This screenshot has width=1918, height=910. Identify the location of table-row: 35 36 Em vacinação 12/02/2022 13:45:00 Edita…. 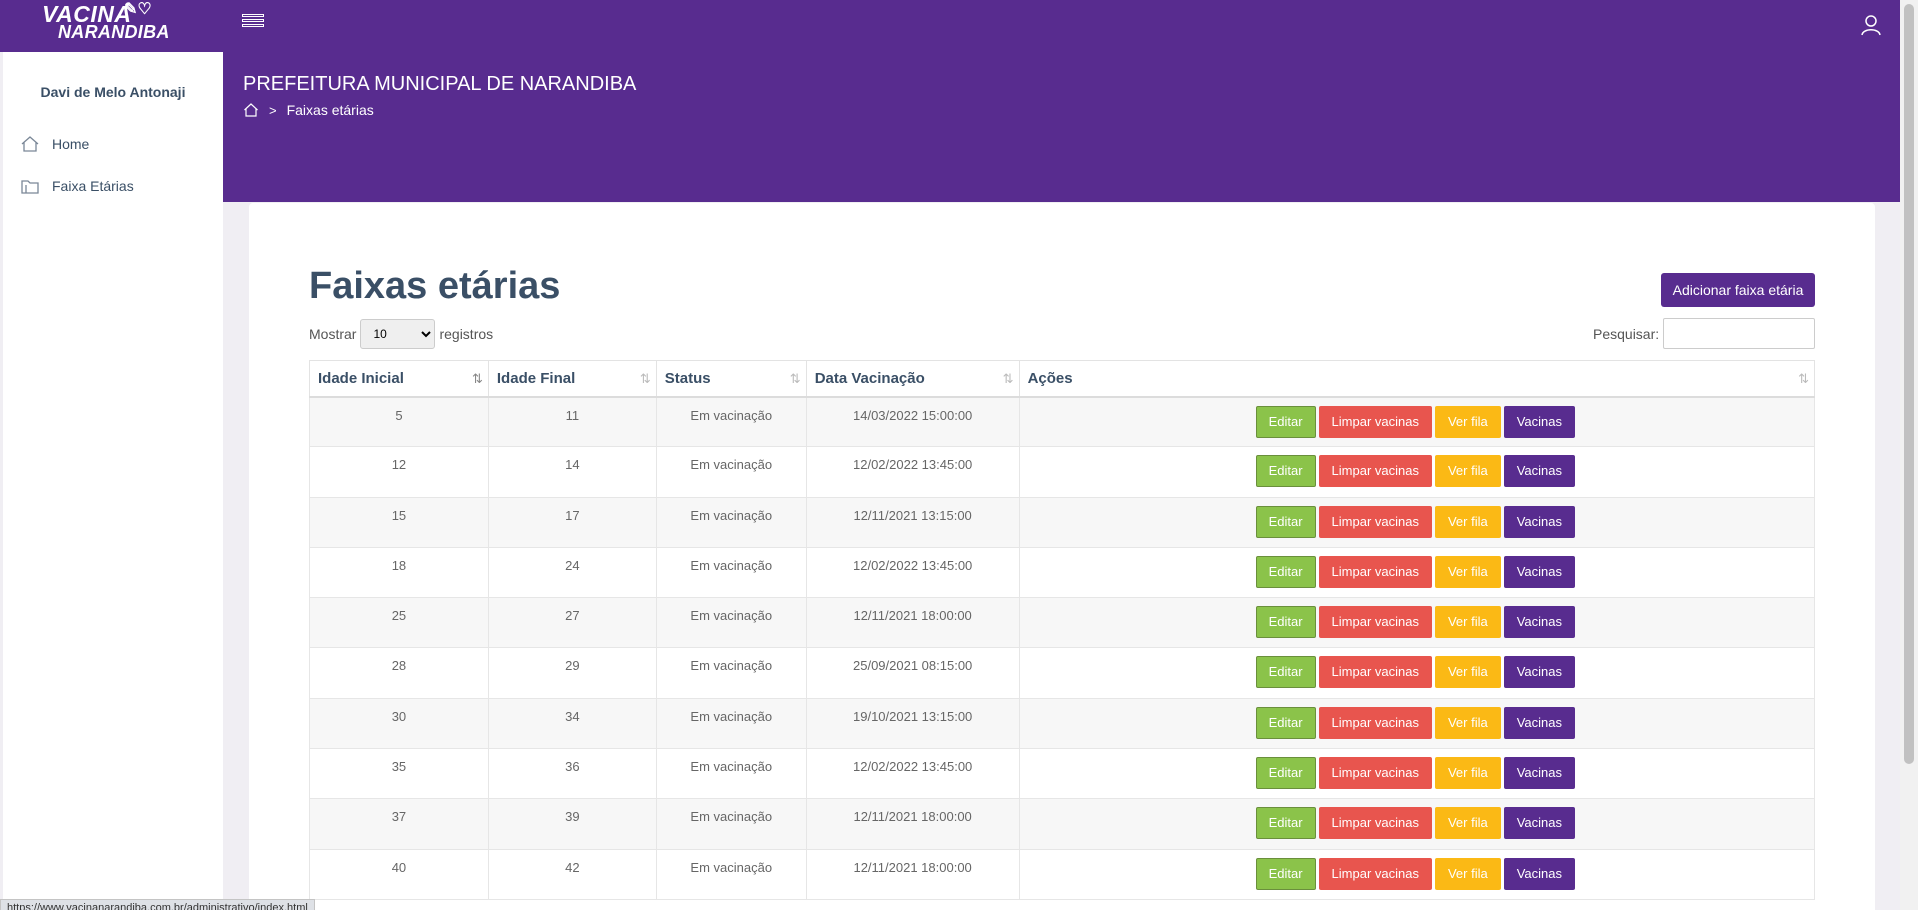
(1062, 774).